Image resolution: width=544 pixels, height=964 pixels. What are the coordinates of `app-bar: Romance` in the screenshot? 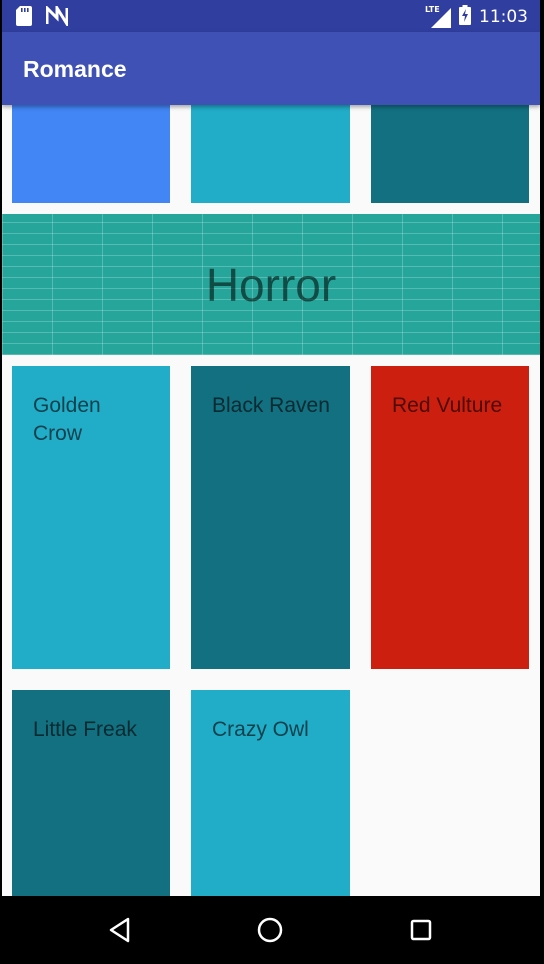 It's located at (271, 68).